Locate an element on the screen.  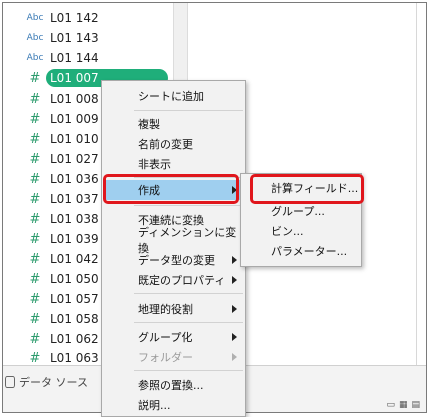
tab-datasource-label: データ ソース is located at coordinates (53, 382).